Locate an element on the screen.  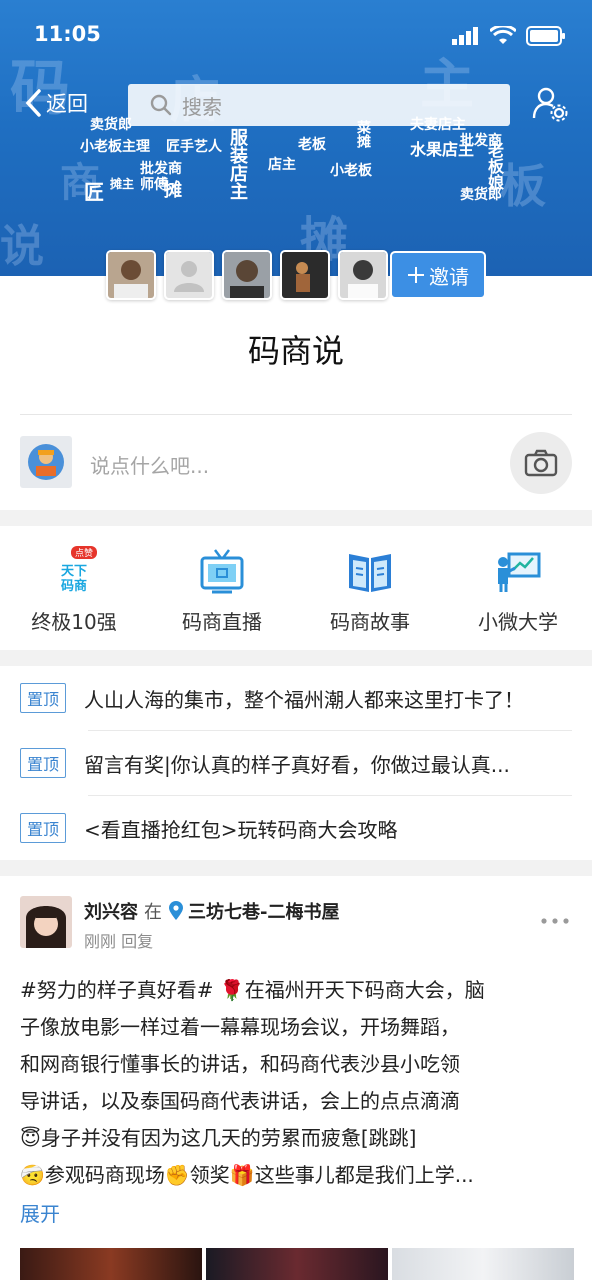
pinned-item: 置顶 <看直播抢红包>玩转码商大会攻略 is located at coordinates (296, 828).